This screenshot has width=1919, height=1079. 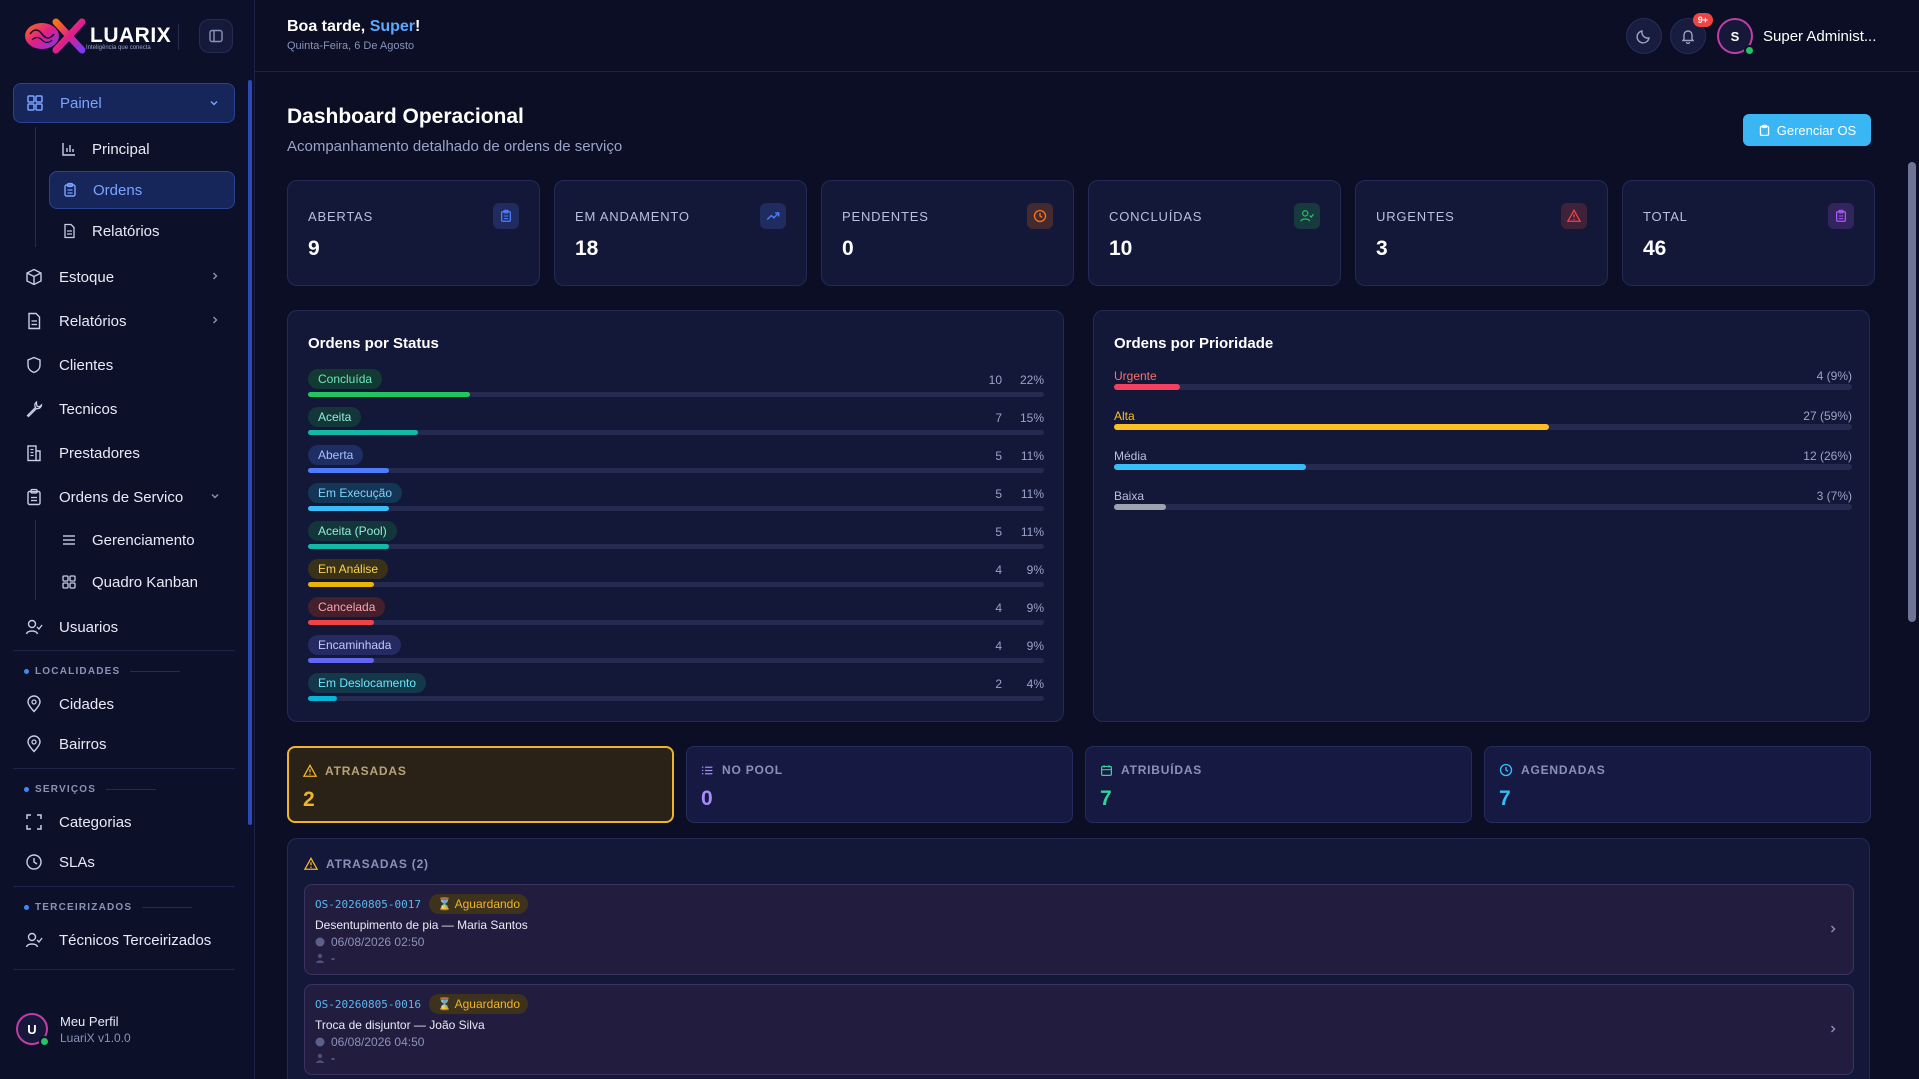 What do you see at coordinates (135, 940) in the screenshot?
I see `sidebar-item-label: Técnicos Terceirizados` at bounding box center [135, 940].